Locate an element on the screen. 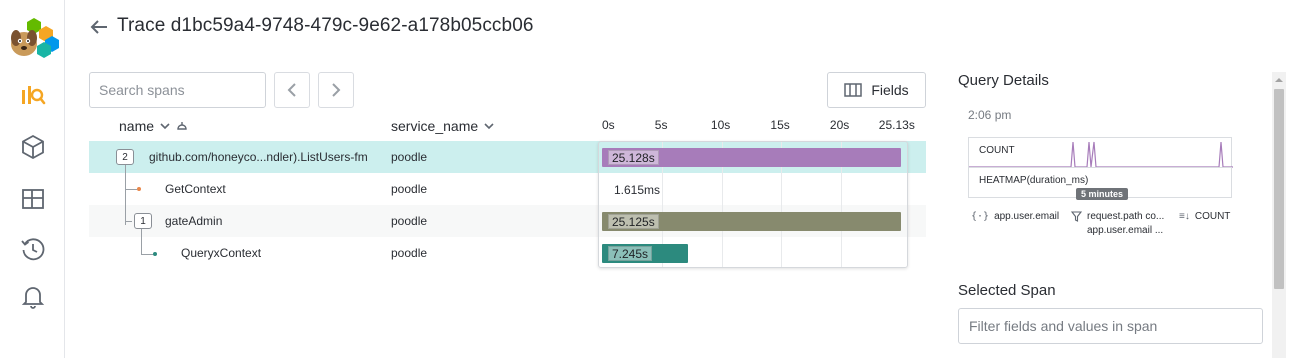 Image resolution: width=1303 pixels, height=358 pixels. panel-scrollbar is located at coordinates (1279, 215).